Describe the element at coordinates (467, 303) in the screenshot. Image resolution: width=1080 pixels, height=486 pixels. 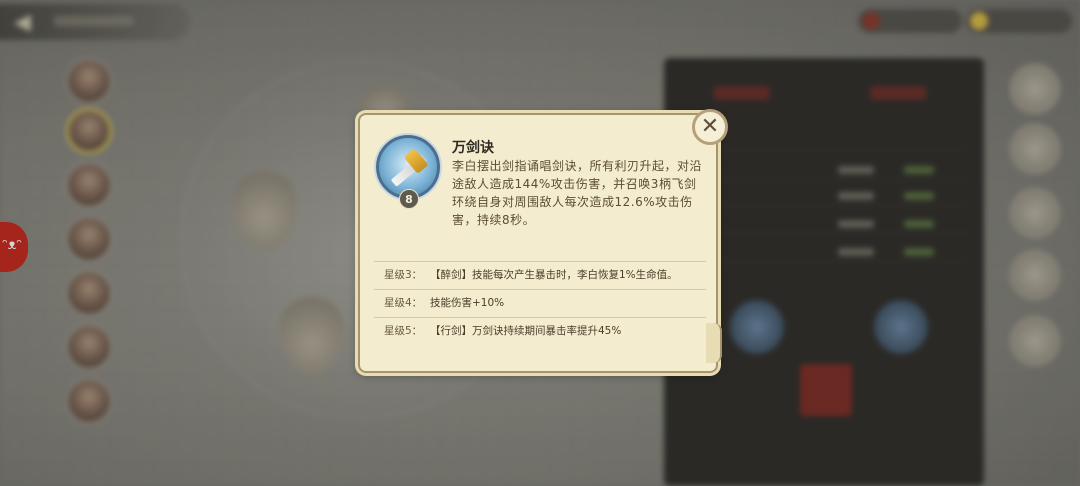
I see `star-level-text: 技能伤害+10%` at that location.